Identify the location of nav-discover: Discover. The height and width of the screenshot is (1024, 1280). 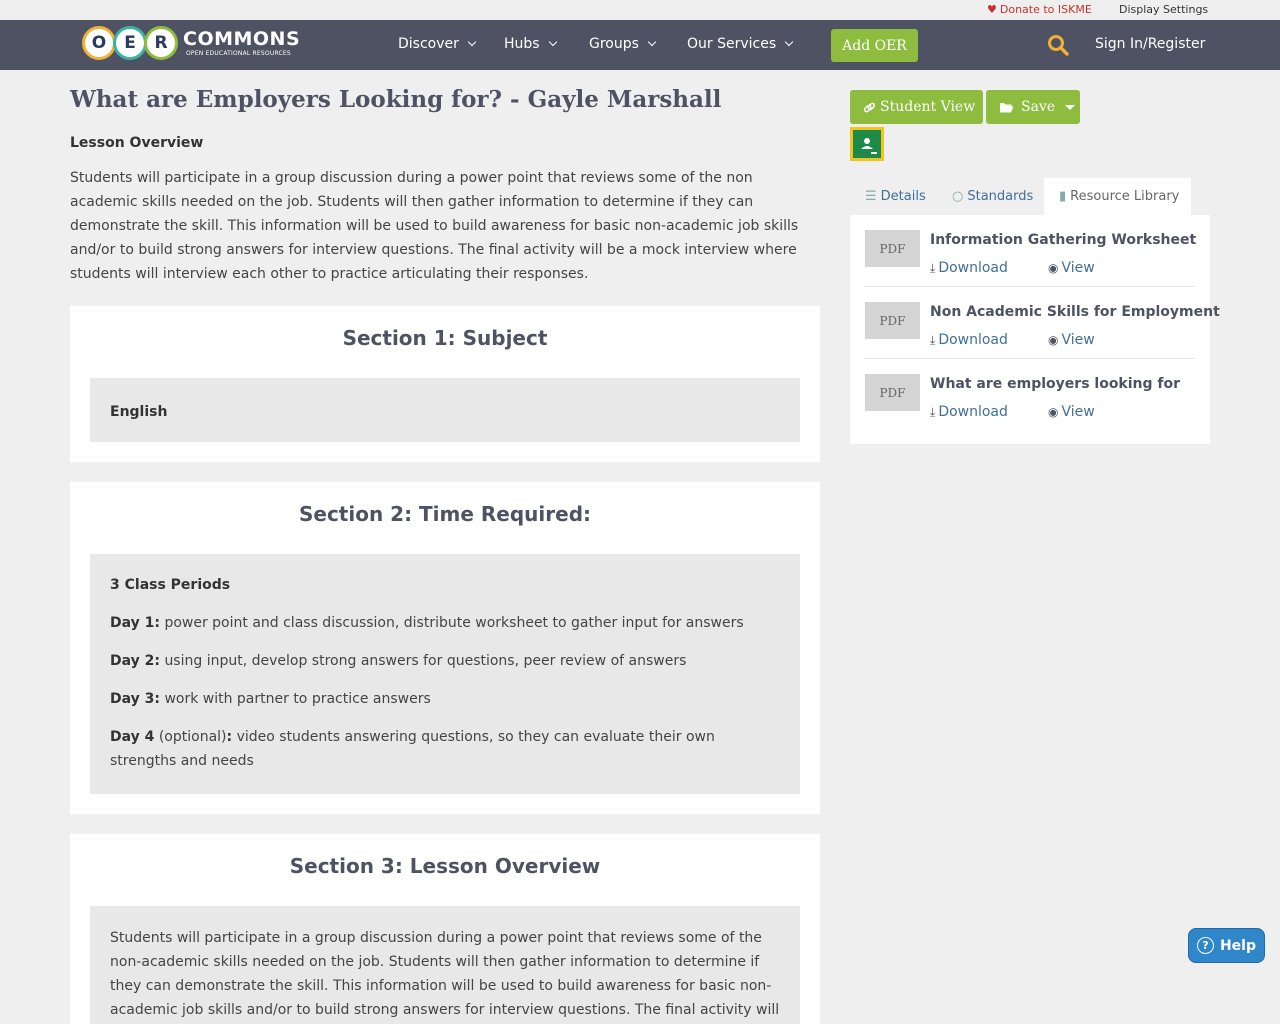
(437, 44).